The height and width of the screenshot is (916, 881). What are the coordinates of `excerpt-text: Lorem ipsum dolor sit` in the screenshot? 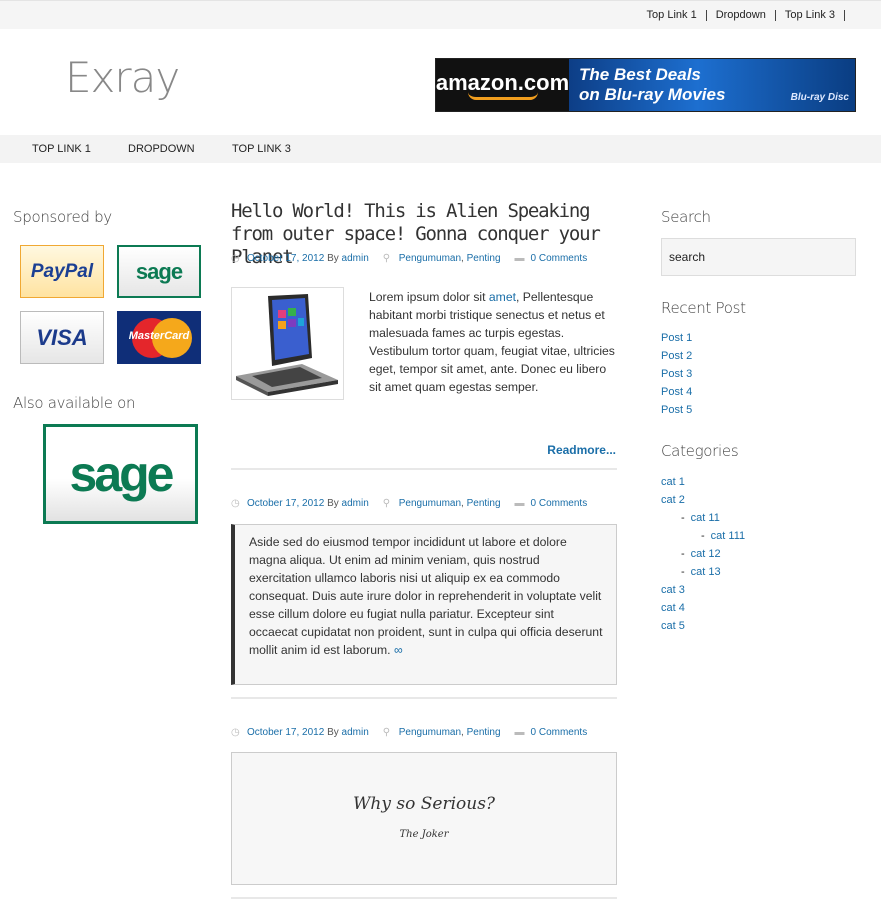 It's located at (429, 297).